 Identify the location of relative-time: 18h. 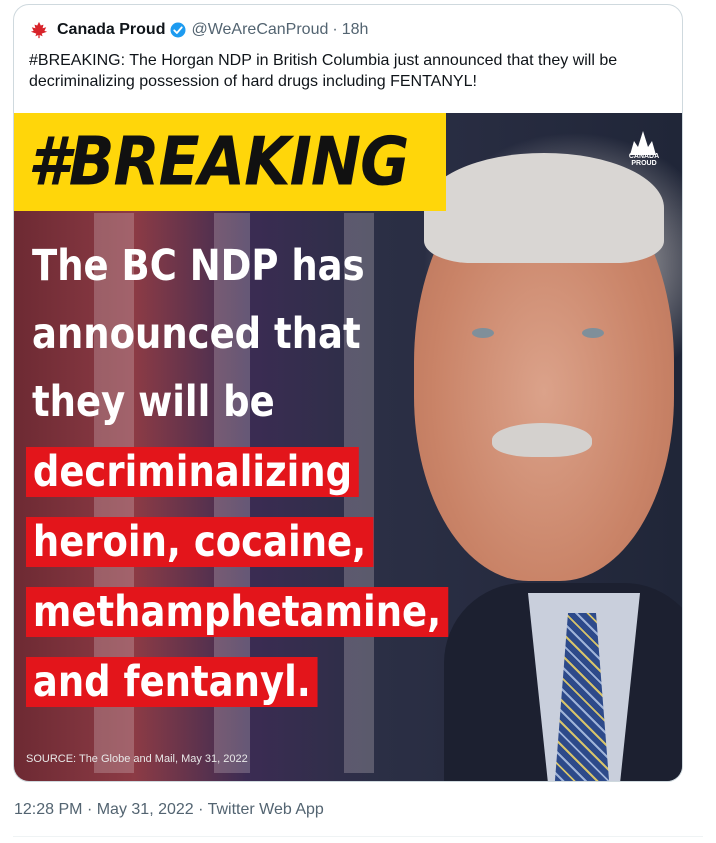
(355, 30).